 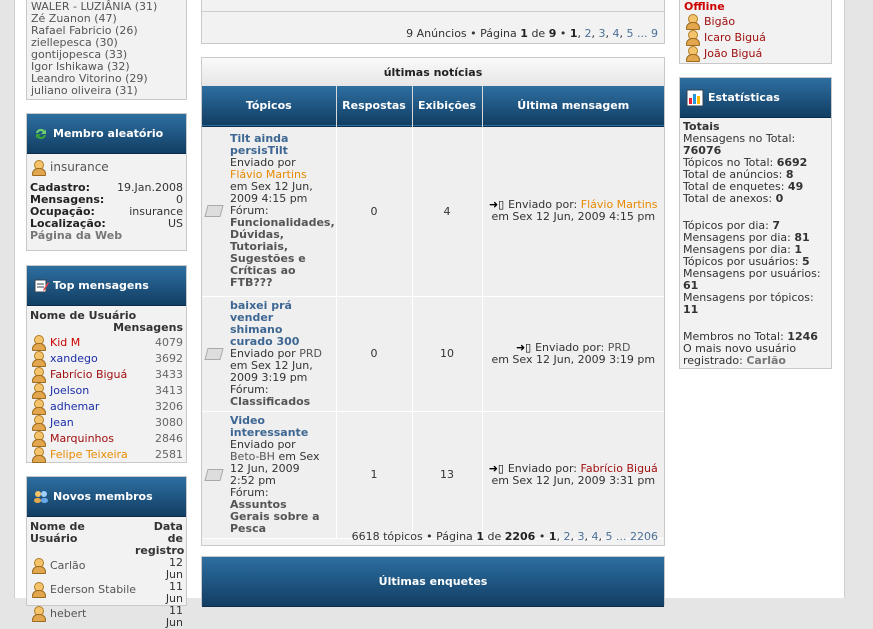 I want to click on random-member-web-link: Página da Web, so click(x=106, y=236).